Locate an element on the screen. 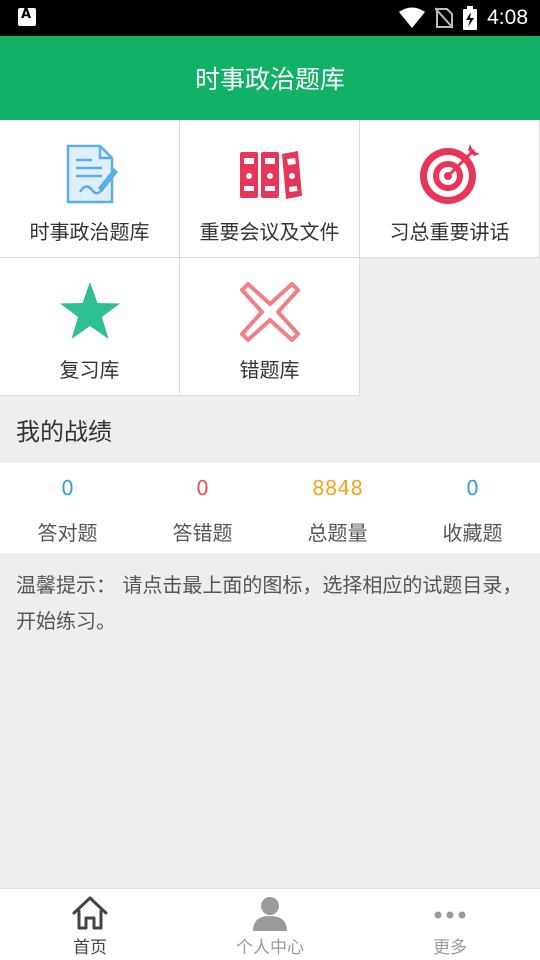 This screenshot has width=540, height=960. cross-icon is located at coordinates (269, 312).